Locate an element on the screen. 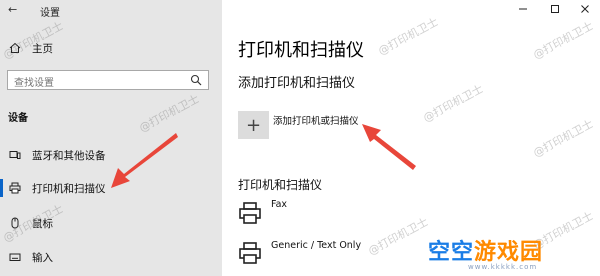 Image resolution: width=600 pixels, height=276 pixels. sidebar-item-label: 蓝牙和其他设备 is located at coordinates (69, 155).